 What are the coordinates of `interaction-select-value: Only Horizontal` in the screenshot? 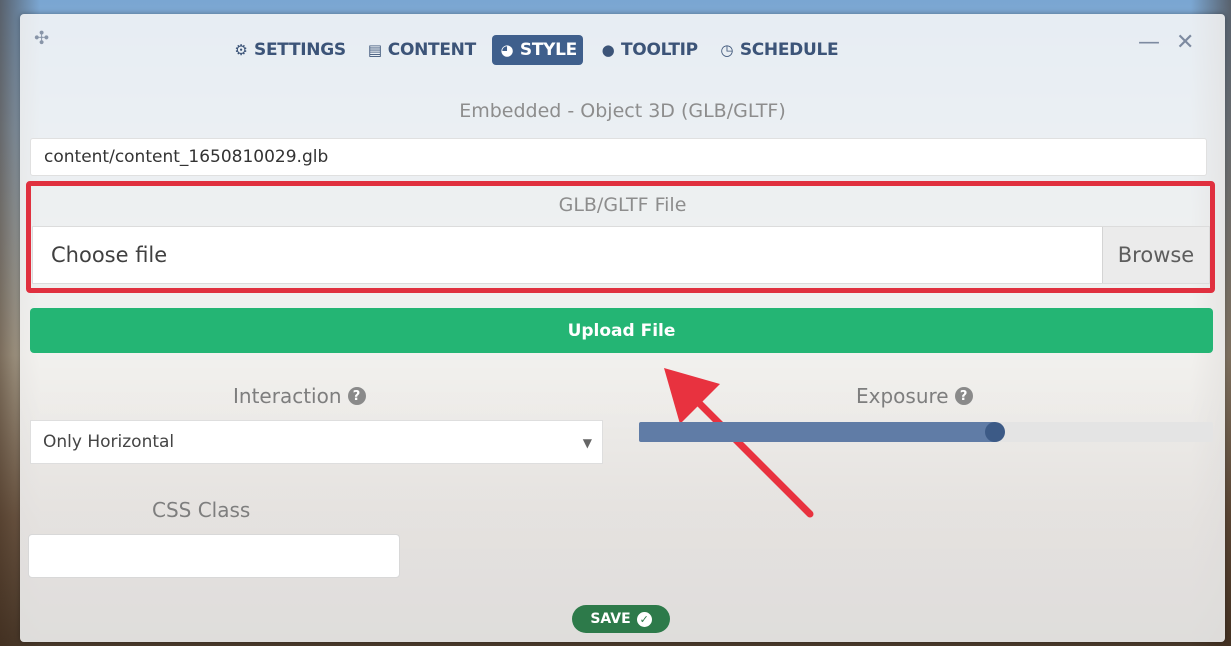 It's located at (109, 442).